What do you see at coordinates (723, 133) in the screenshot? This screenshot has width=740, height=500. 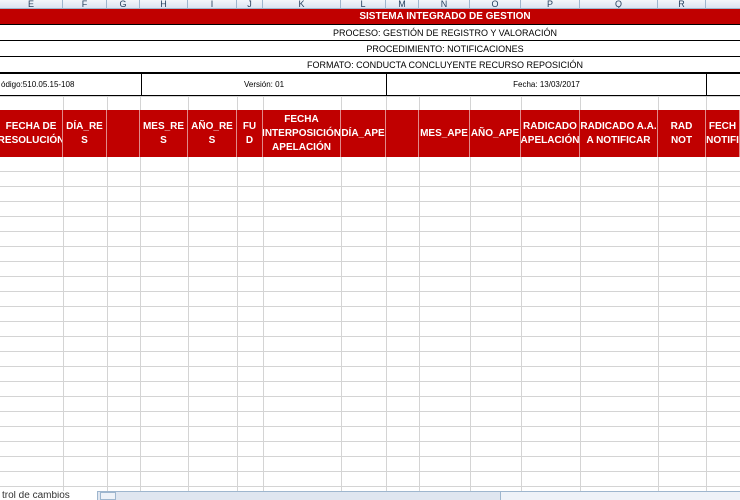 I see `header-cell: FECH NOTIFI` at bounding box center [723, 133].